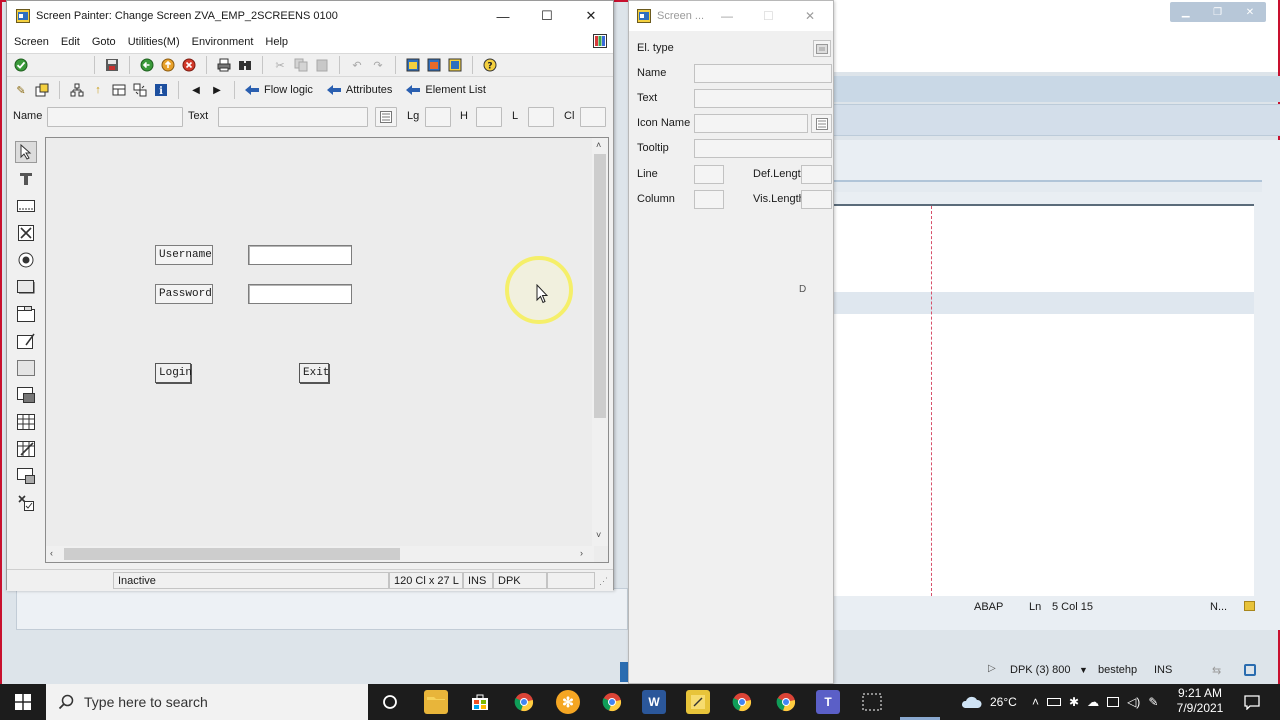 The width and height of the screenshot is (1280, 720). What do you see at coordinates (1216, 670) in the screenshot?
I see `status-settings-icon: ⇆` at bounding box center [1216, 670].